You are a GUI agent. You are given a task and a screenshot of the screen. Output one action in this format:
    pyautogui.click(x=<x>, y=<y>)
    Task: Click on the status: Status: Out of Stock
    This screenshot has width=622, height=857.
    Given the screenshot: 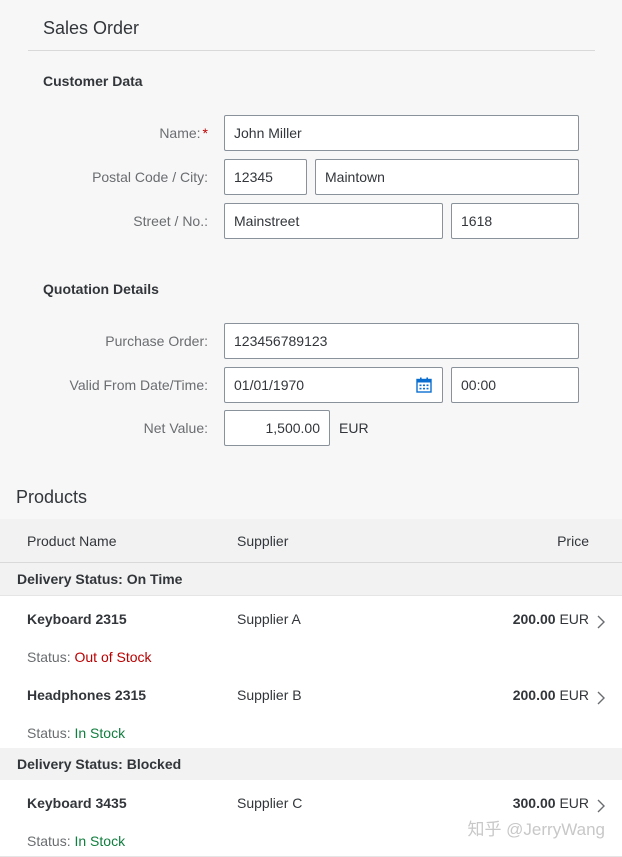 What is the action you would take?
    pyautogui.click(x=89, y=657)
    